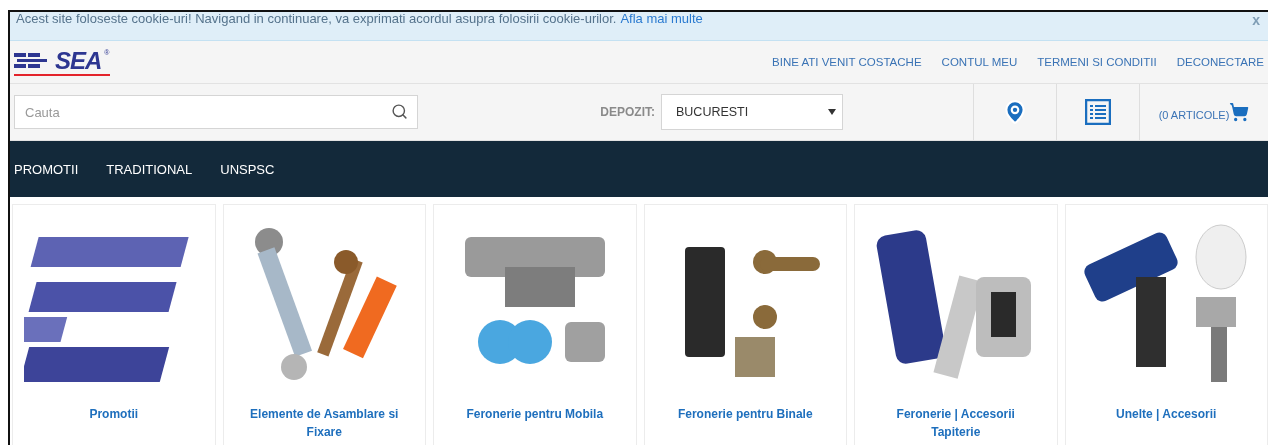  Describe the element at coordinates (78, 60) in the screenshot. I see `logo-text: SEA` at that location.